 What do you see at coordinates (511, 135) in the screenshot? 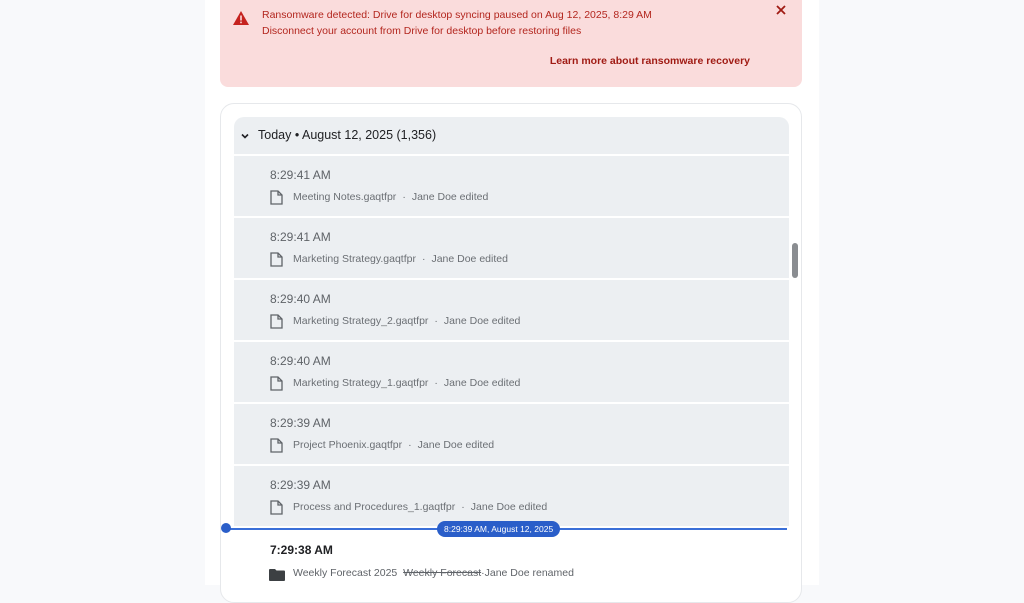
I see `date-group-header: Today • August 12, 2025 (1,356)` at bounding box center [511, 135].